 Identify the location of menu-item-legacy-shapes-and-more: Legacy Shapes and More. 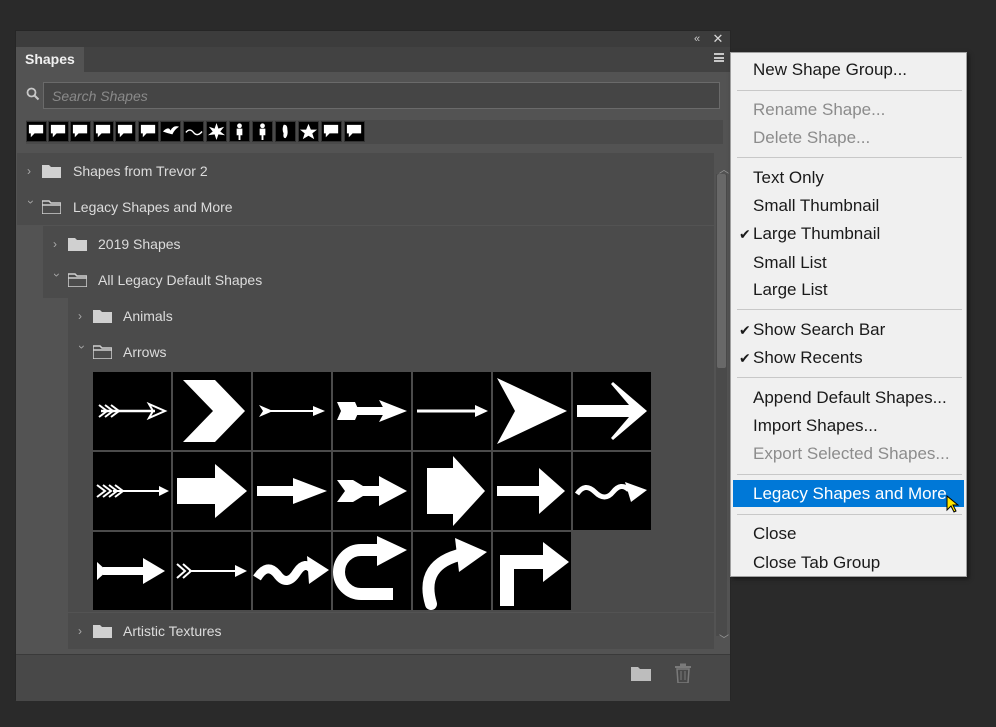
(850, 494).